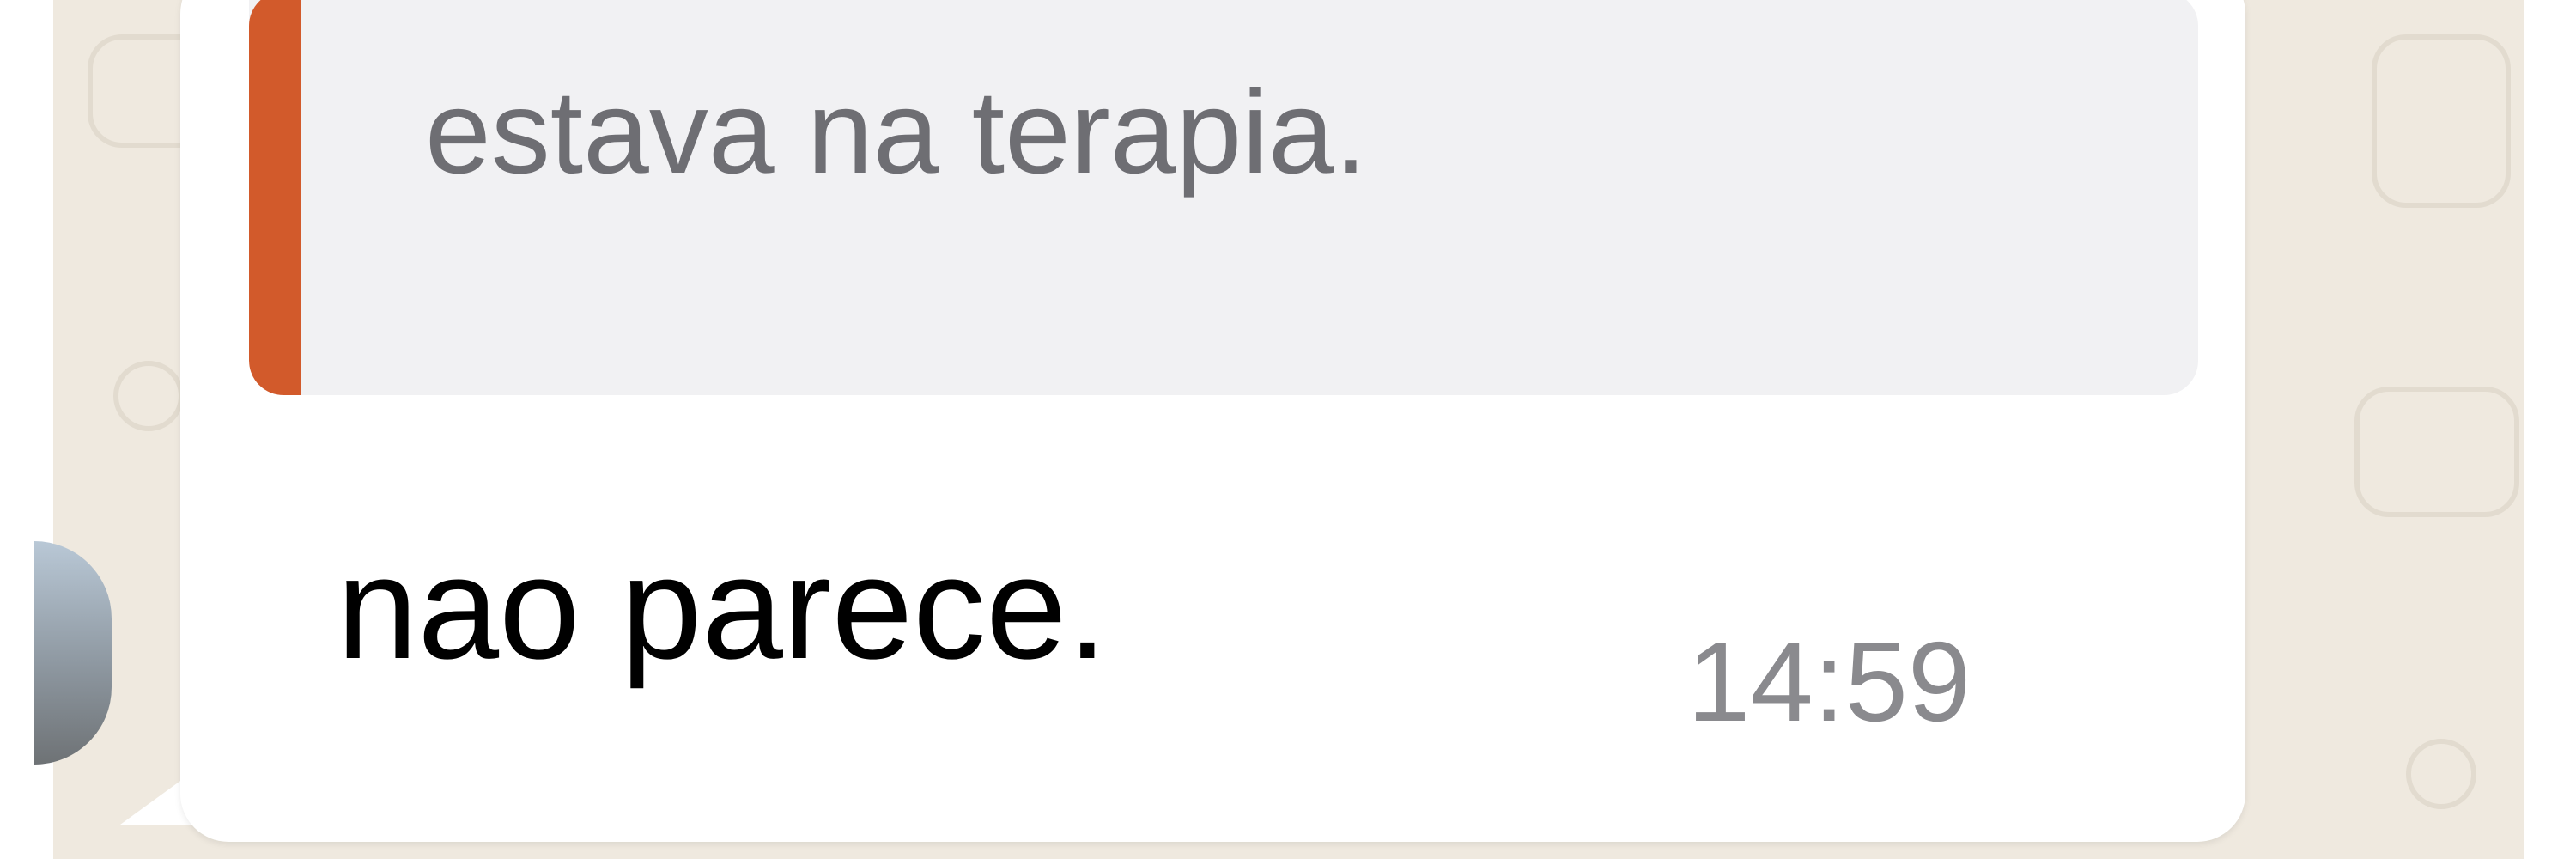 This screenshot has width=2576, height=859. Describe the element at coordinates (896, 132) in the screenshot. I see `quoted-message-text: estava na terapia.` at that location.